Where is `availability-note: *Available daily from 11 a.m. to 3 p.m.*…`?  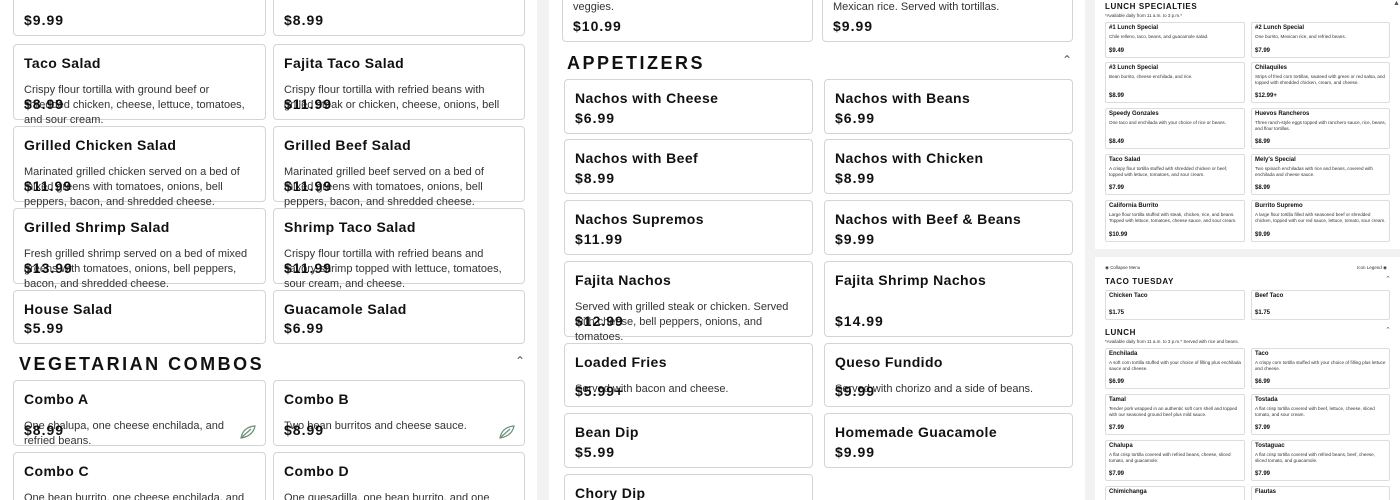
availability-note: *Available daily from 11 a.m. to 3 p.m.*… is located at coordinates (1172, 341).